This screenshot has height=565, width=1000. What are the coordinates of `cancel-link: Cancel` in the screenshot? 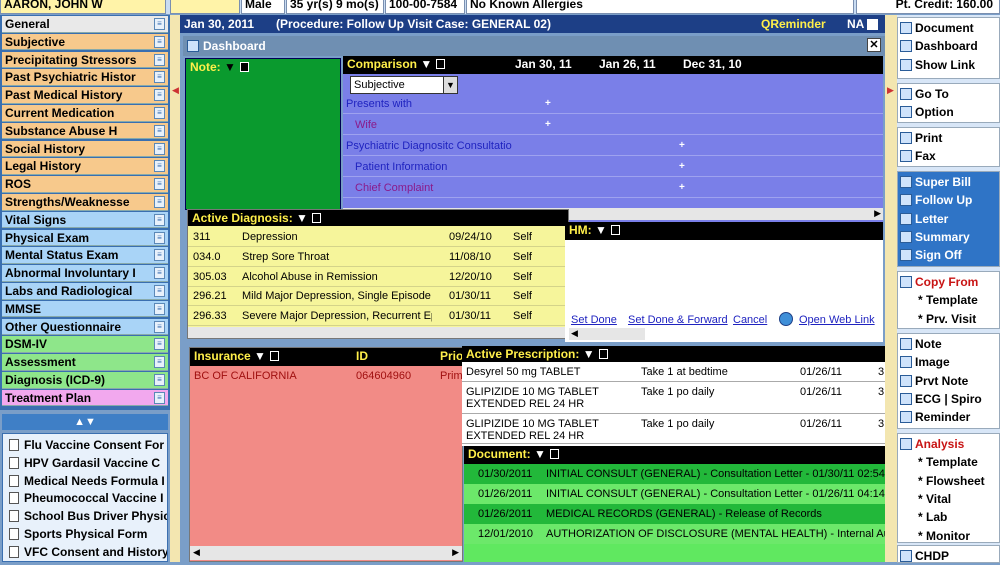 It's located at (750, 320).